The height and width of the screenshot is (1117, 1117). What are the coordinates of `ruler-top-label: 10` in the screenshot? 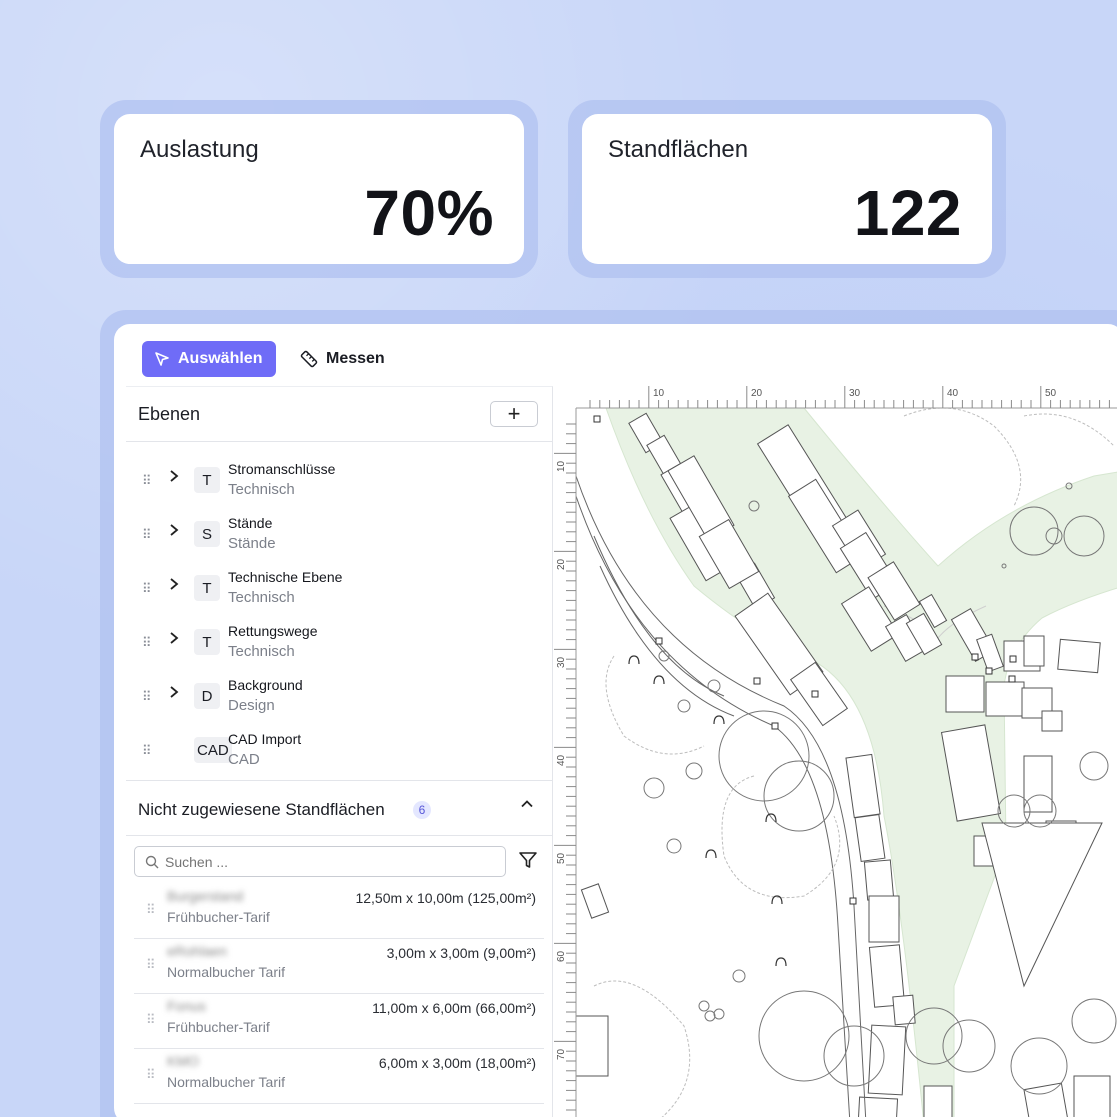 It's located at (659, 393).